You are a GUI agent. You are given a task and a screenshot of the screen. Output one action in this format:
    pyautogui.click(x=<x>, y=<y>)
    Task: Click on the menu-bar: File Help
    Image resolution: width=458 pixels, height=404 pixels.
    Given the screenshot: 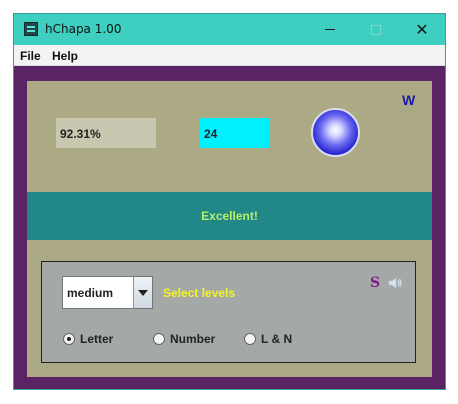 What is the action you would take?
    pyautogui.click(x=229, y=55)
    